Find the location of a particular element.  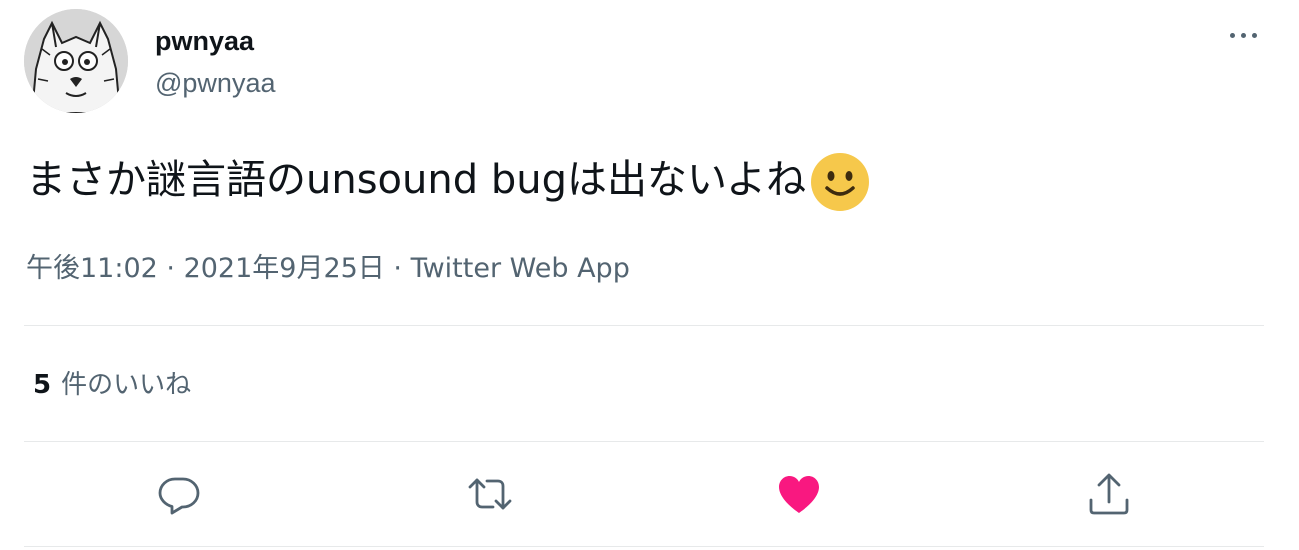

avatar-illustration is located at coordinates (76, 61).